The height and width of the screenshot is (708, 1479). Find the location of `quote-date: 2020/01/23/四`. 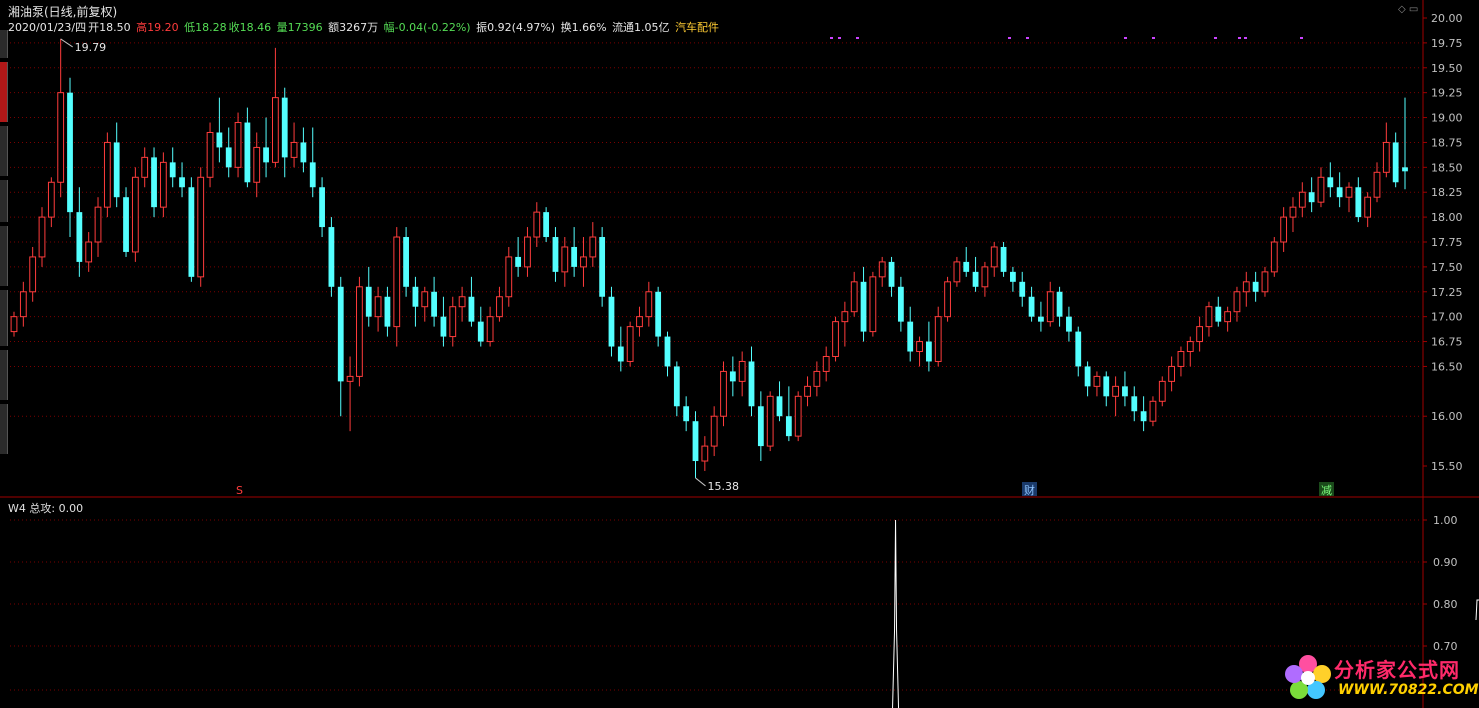

quote-date: 2020/01/23/四 is located at coordinates (47, 27).